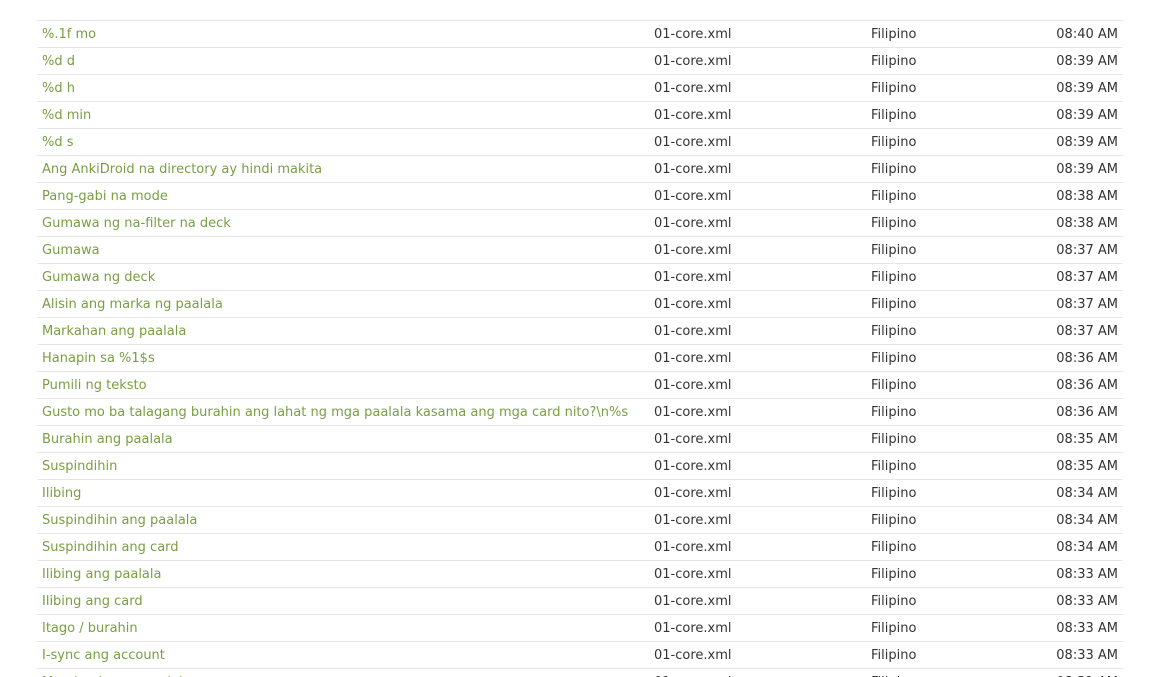 This screenshot has width=1154, height=677. I want to click on string-link: Gumawa ng deck, so click(98, 277).